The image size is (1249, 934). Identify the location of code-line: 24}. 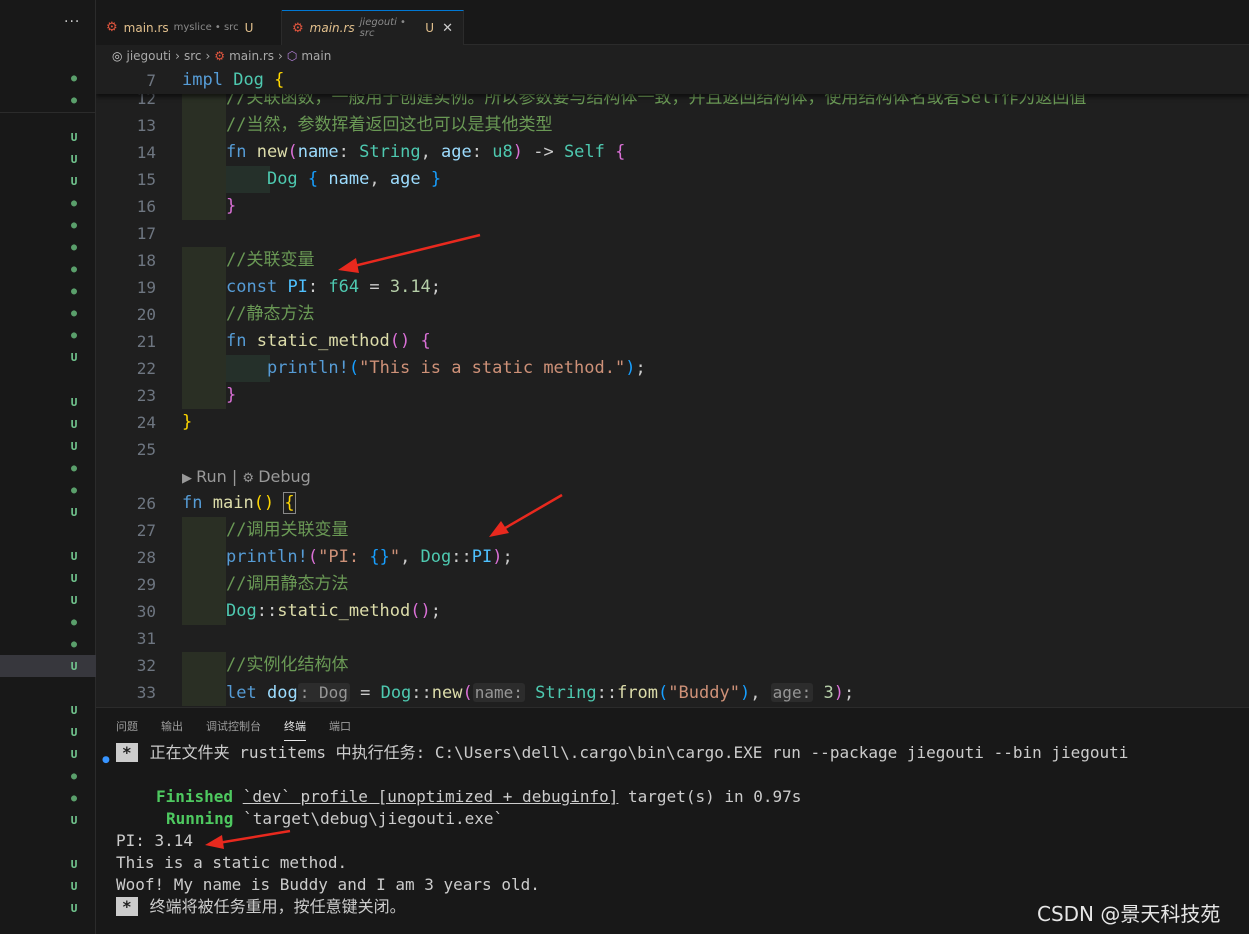
(672, 422).